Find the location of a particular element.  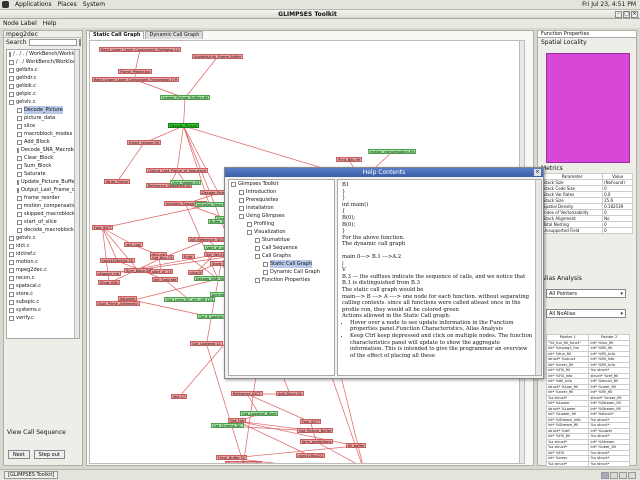

tree-item: recon.c is located at coordinates (43, 278).